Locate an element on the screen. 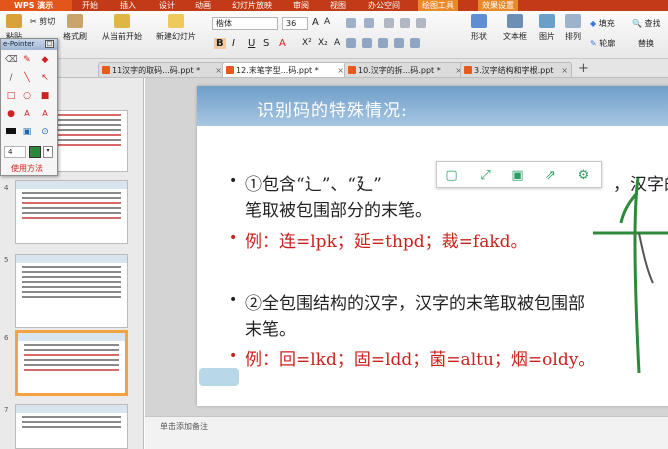 This screenshot has width=668, height=449. text-box-tool-icon: A is located at coordinates (45, 114).